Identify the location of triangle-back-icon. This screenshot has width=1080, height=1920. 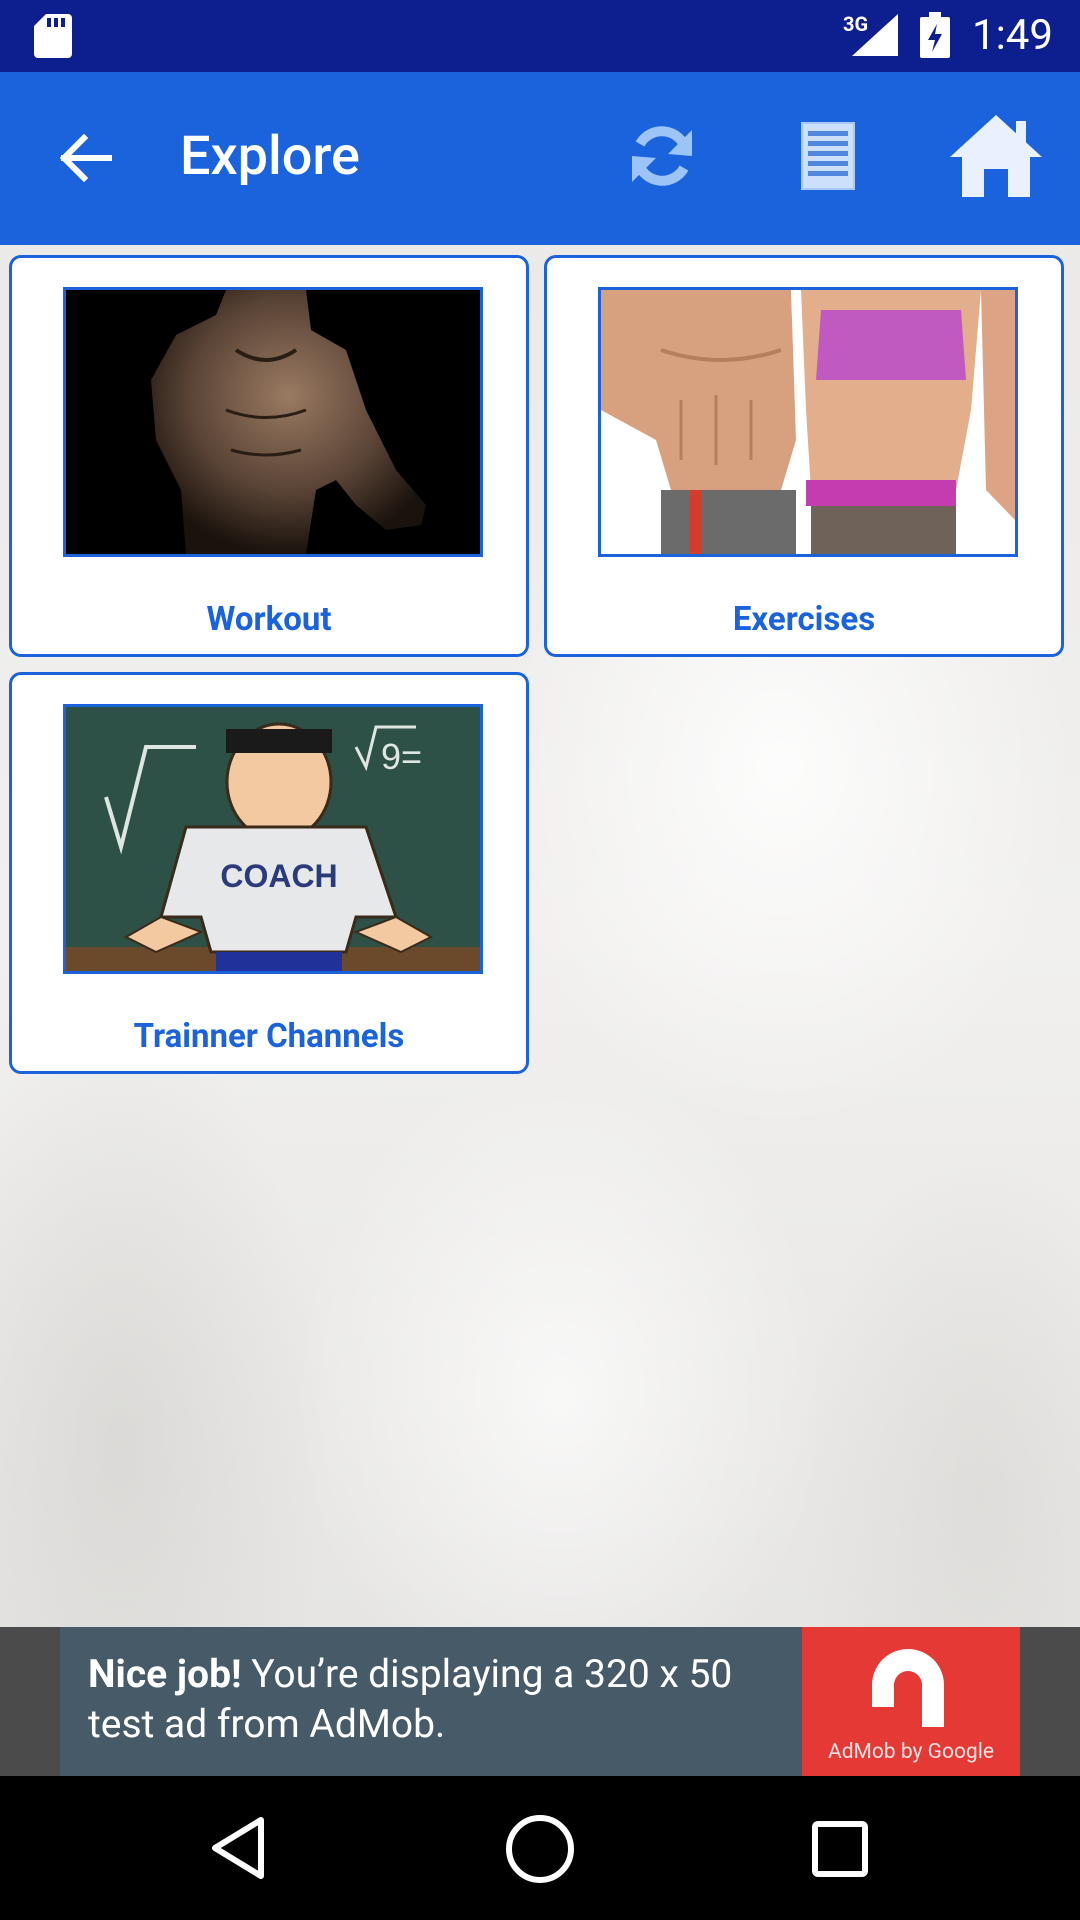
(241, 1848).